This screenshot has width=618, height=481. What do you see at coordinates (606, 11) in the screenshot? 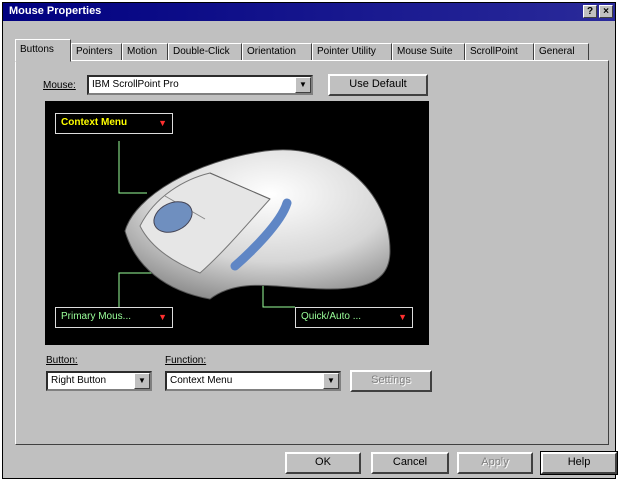
I see `close-title-button: ×` at bounding box center [606, 11].